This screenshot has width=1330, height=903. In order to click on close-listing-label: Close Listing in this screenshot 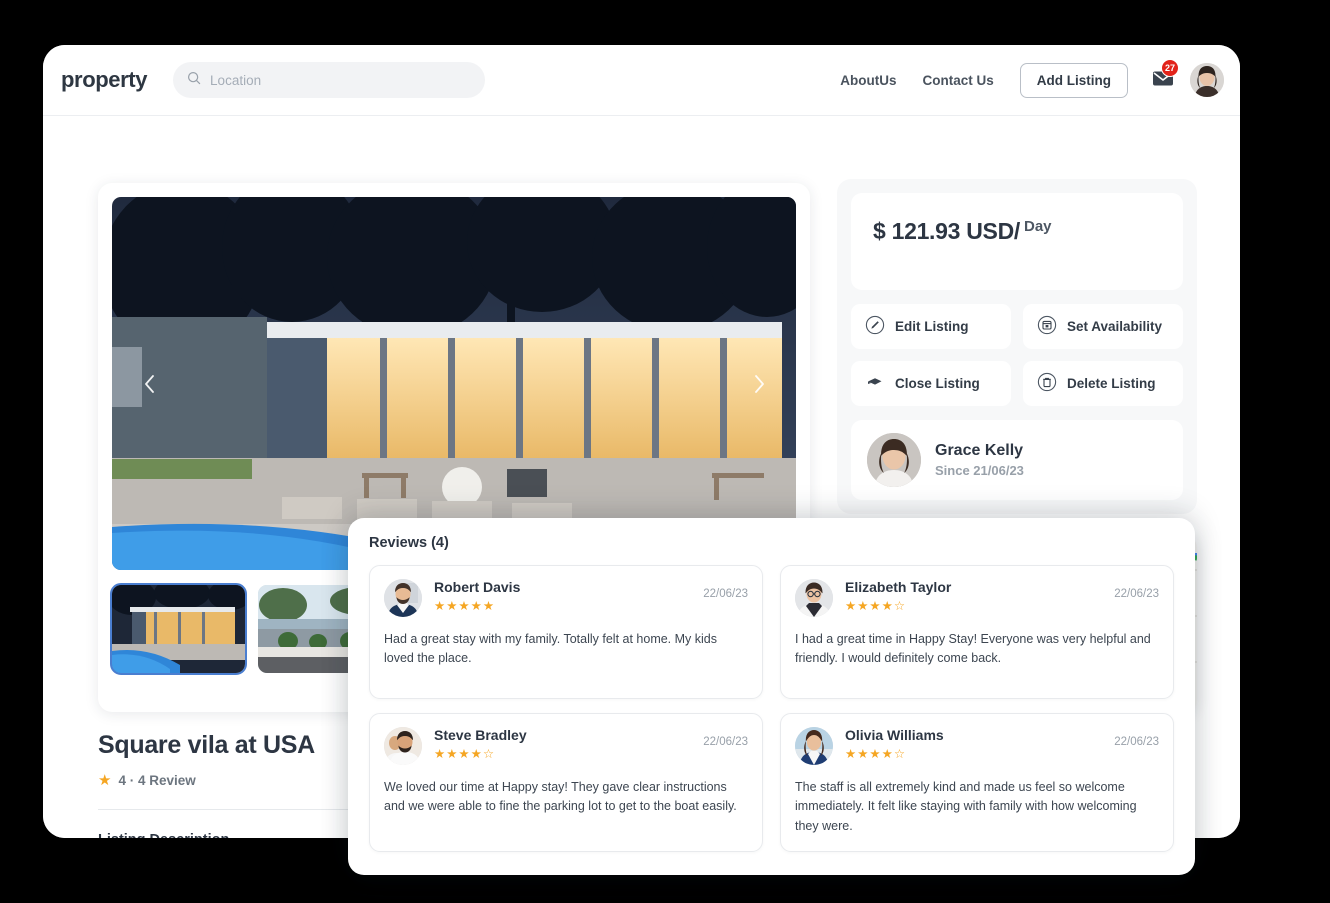, I will do `click(937, 383)`.